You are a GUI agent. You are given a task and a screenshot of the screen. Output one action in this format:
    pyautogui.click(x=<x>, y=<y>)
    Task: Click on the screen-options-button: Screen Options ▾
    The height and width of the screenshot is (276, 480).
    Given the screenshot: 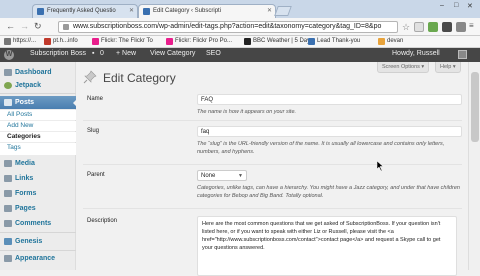 What is the action you would take?
    pyautogui.click(x=403, y=67)
    